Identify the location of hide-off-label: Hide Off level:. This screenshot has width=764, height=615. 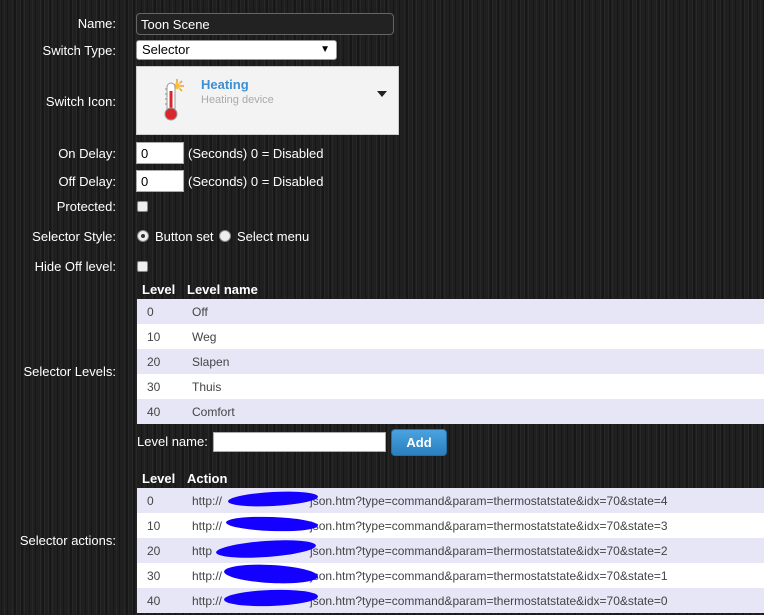
(75, 266).